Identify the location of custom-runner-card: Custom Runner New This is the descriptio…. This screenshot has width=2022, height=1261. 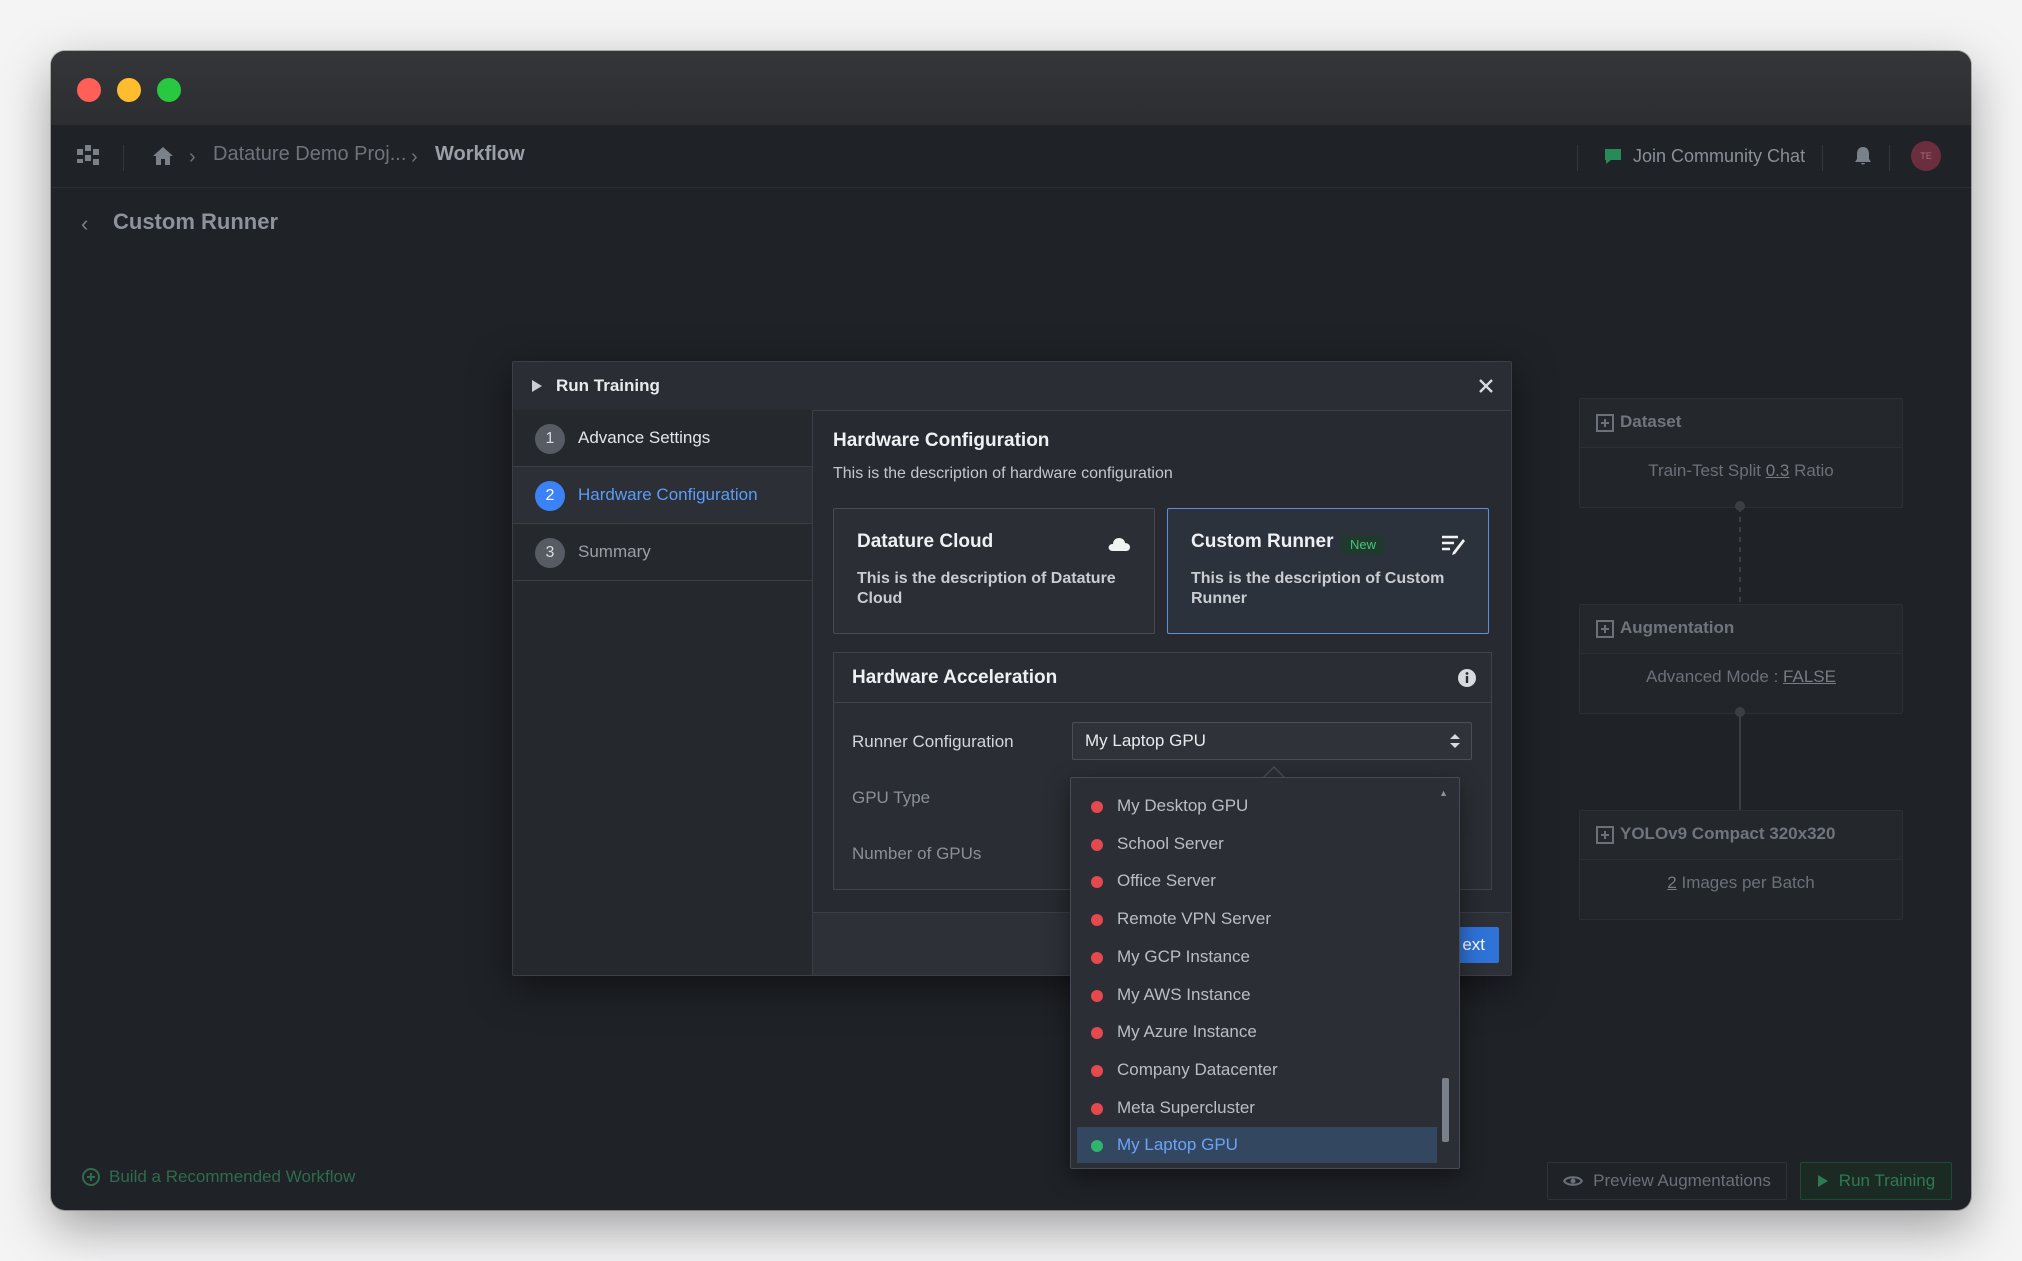
(1328, 571).